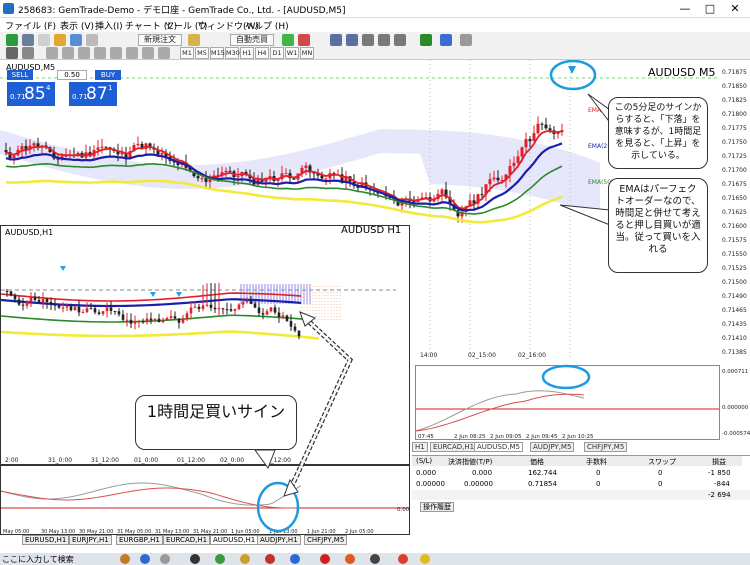  Describe the element at coordinates (446, 40) in the screenshot. I see `periods-icon` at that location.